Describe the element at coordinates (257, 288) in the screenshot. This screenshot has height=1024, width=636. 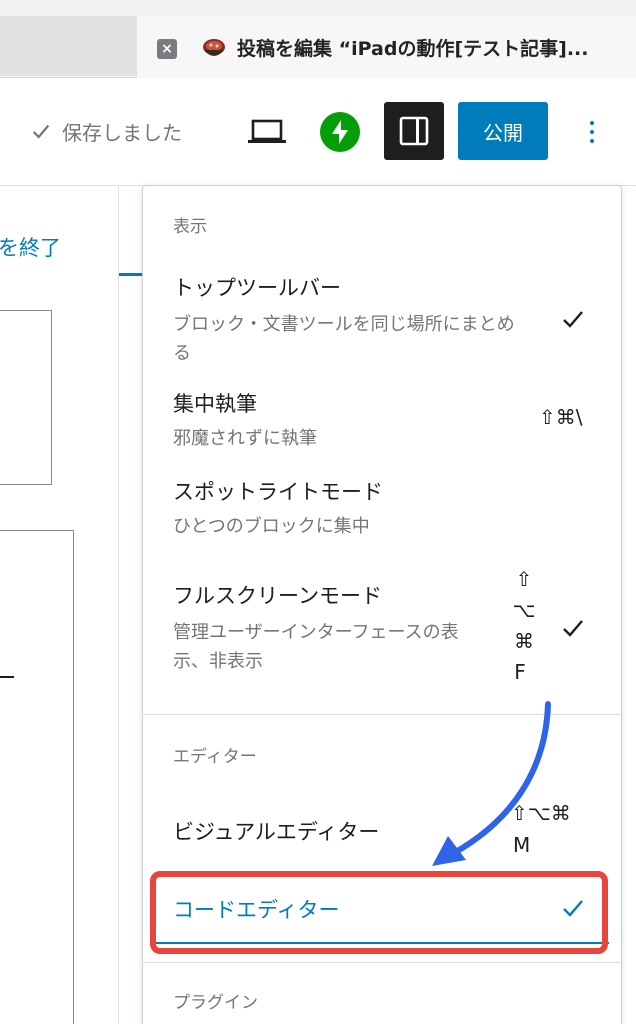
I see `menu-item-title: トップツールバー` at that location.